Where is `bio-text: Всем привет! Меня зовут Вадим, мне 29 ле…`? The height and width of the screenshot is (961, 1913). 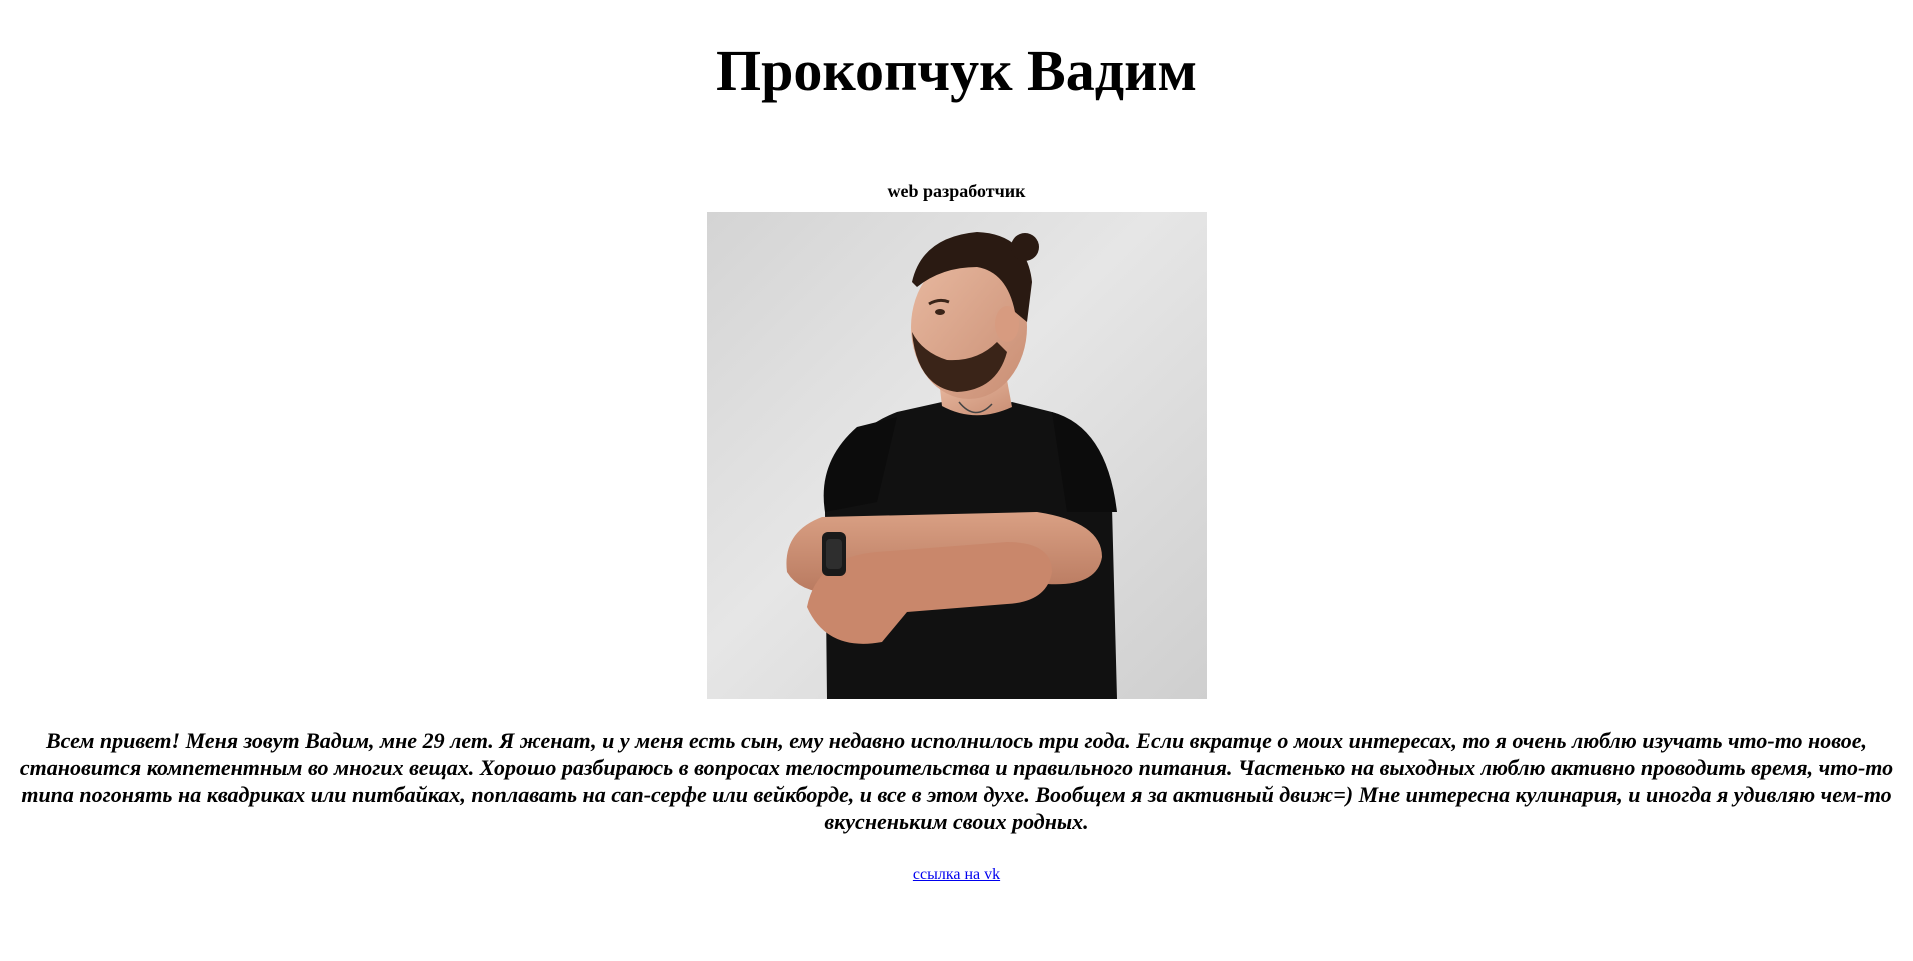
bio-text: Всем привет! Меня зовут Вадим, мне 29 ле… is located at coordinates (956, 781).